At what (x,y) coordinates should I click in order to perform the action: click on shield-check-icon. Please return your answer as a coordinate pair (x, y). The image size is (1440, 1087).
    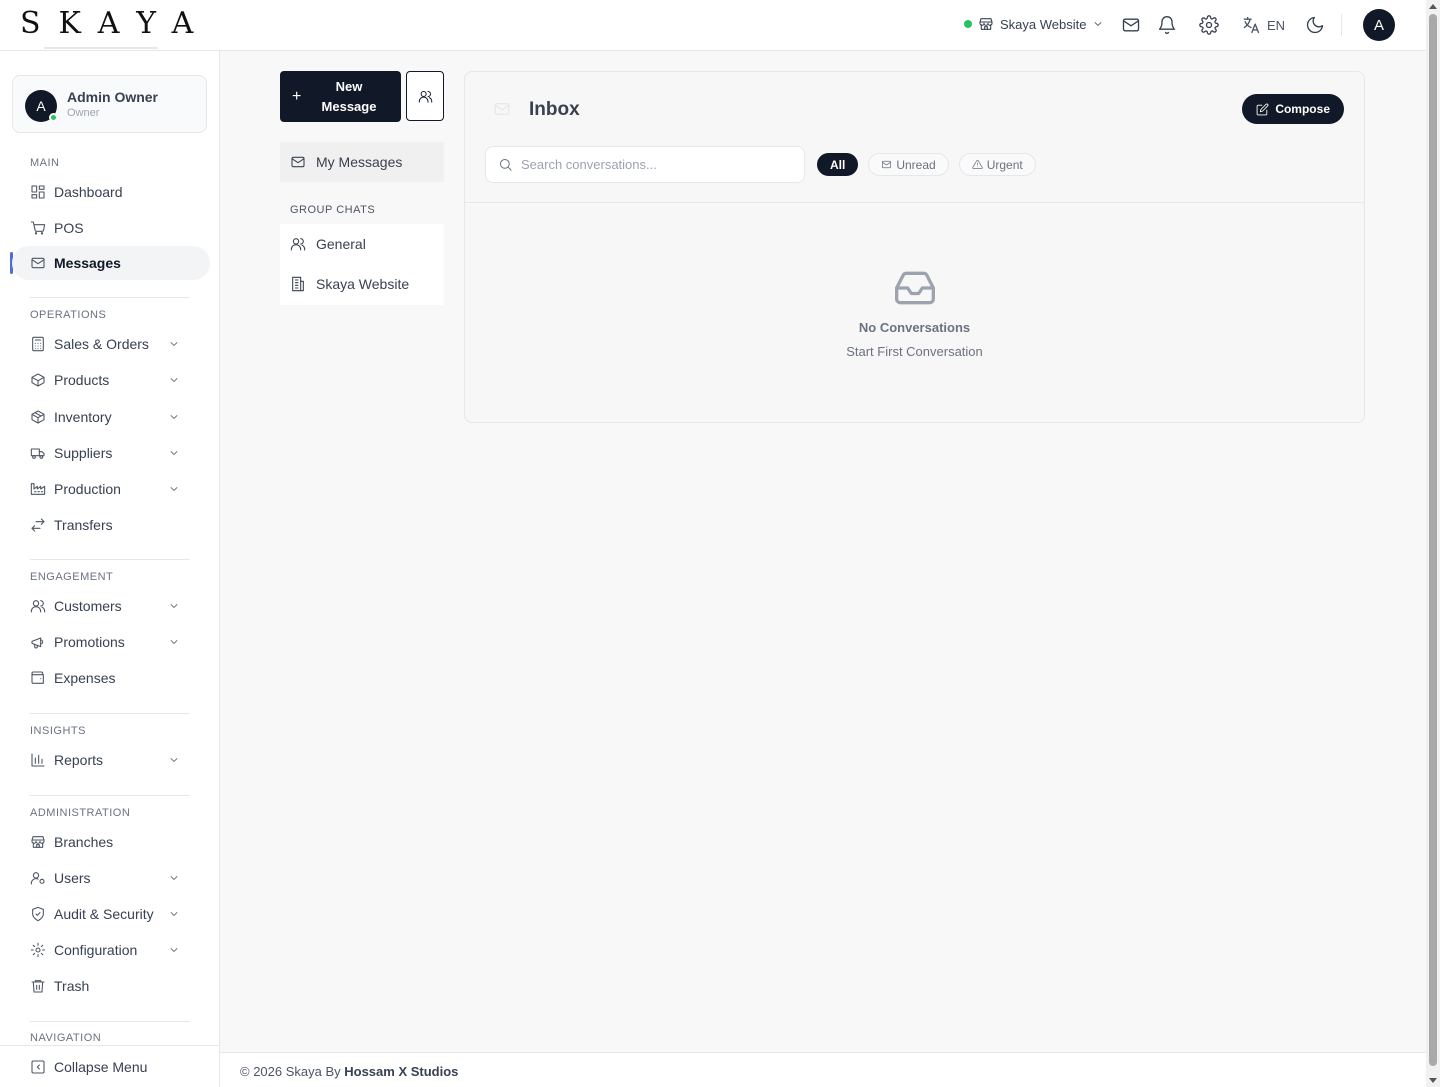
    Looking at the image, I should click on (38, 914).